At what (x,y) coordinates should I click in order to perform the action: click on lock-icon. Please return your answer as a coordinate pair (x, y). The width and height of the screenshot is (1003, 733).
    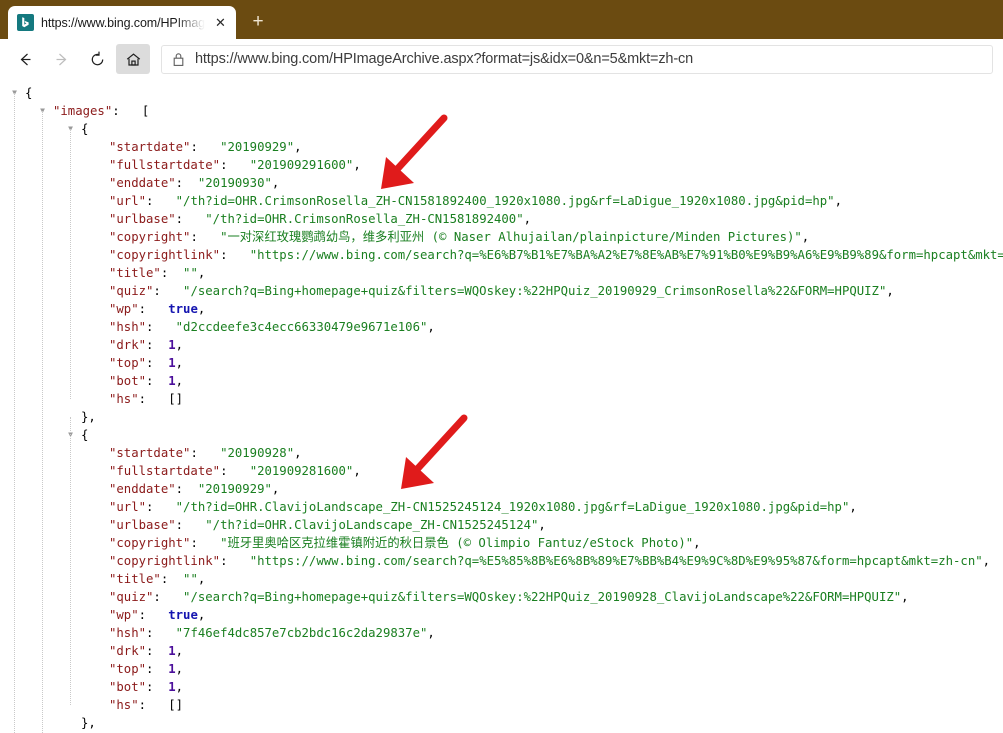
    Looking at the image, I should click on (178, 59).